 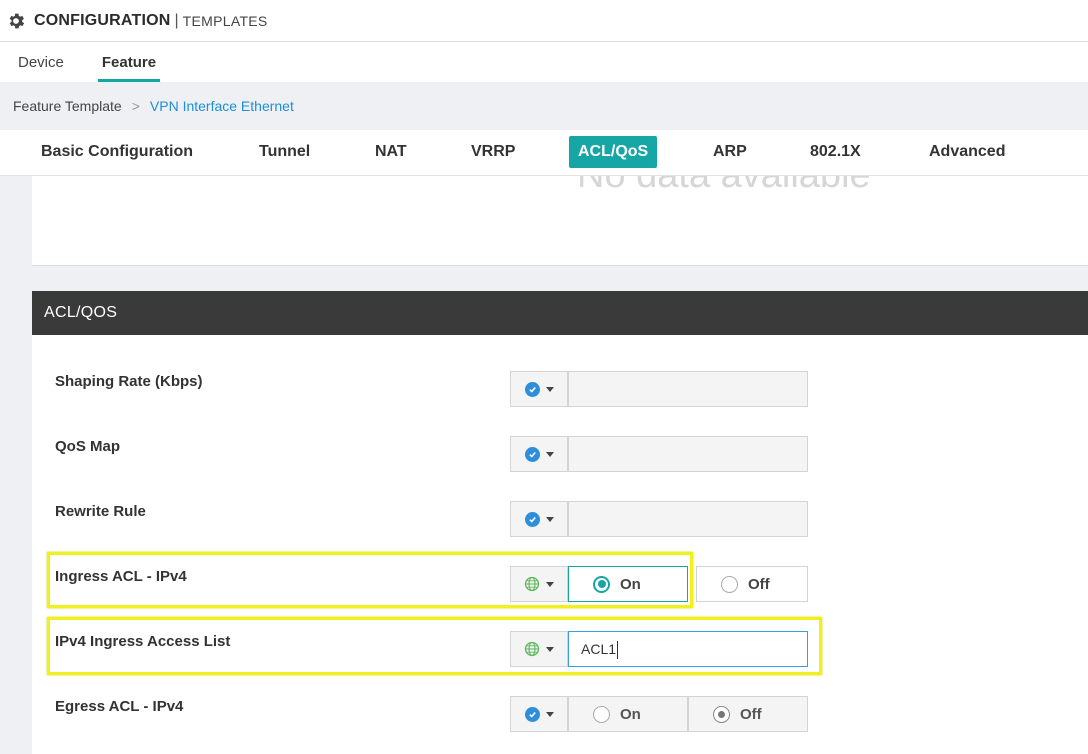 What do you see at coordinates (17, 20) in the screenshot?
I see `gear-icon` at bounding box center [17, 20].